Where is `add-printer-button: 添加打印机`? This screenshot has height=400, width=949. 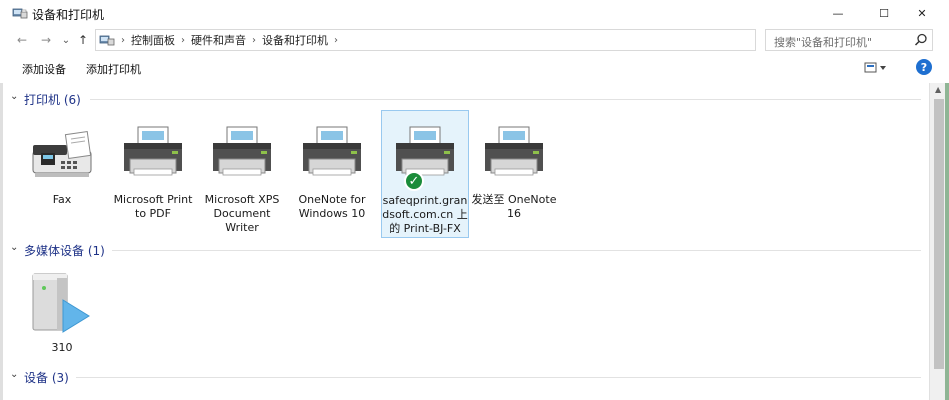
add-printer-button: 添加打印机 is located at coordinates (113, 69).